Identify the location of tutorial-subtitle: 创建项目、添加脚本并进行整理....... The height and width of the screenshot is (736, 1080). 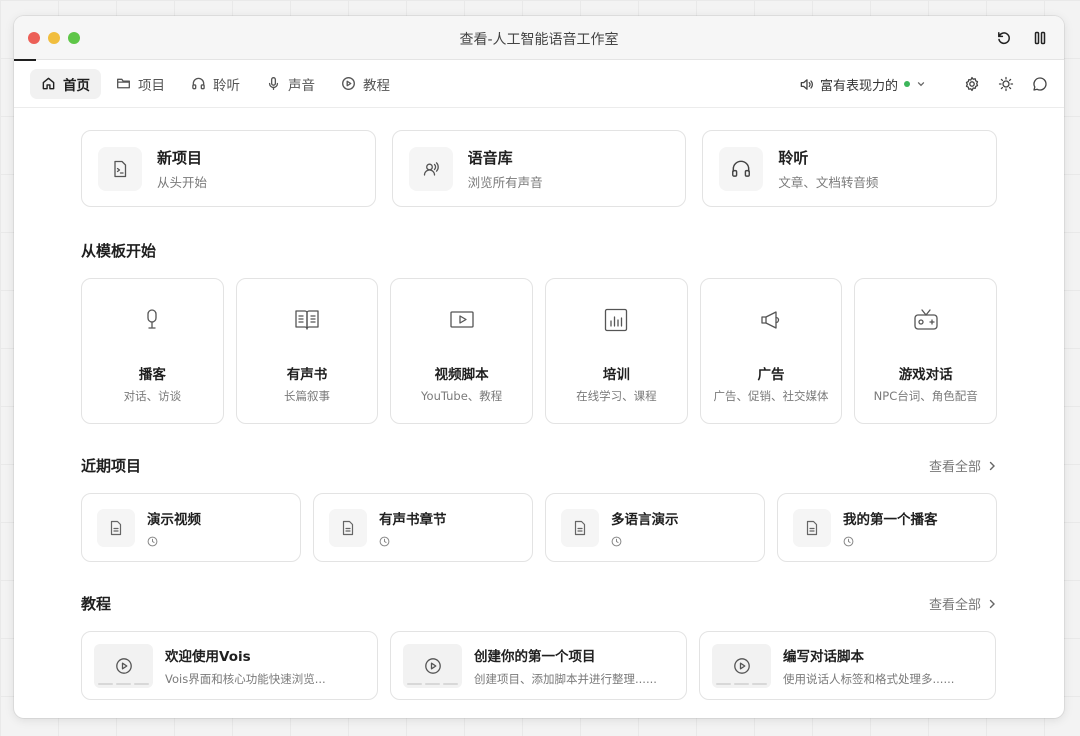
(565, 678).